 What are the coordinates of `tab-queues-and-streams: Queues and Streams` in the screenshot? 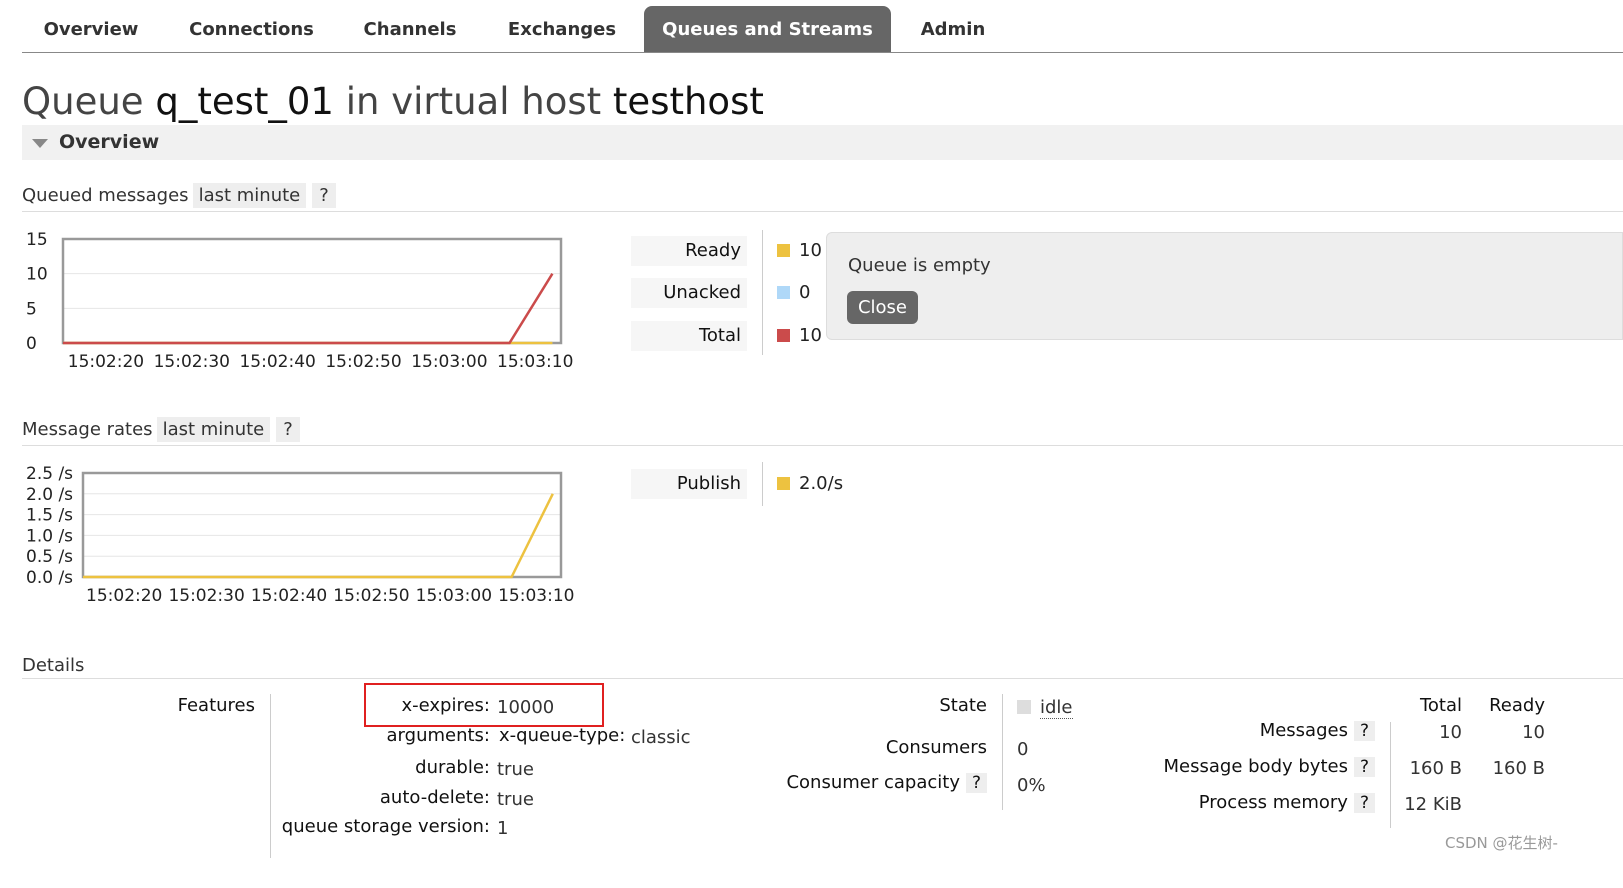 It's located at (767, 29).